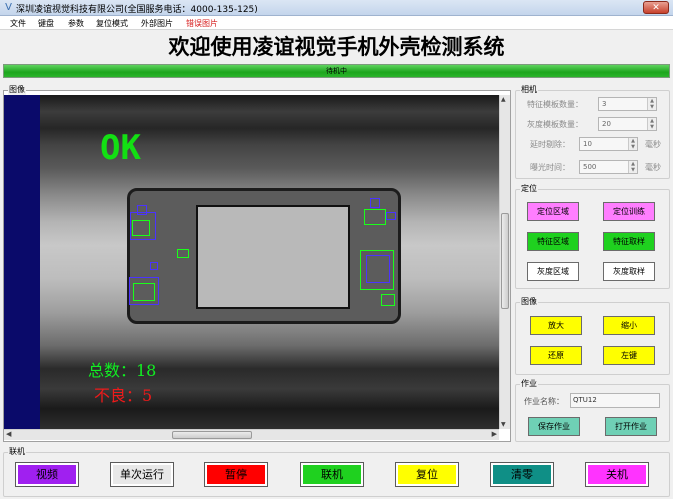 This screenshot has width=673, height=499. I want to click on window-title: 深圳凌谊视觉科技有限公司(全国服务电话：4000-135-125), so click(137, 10).